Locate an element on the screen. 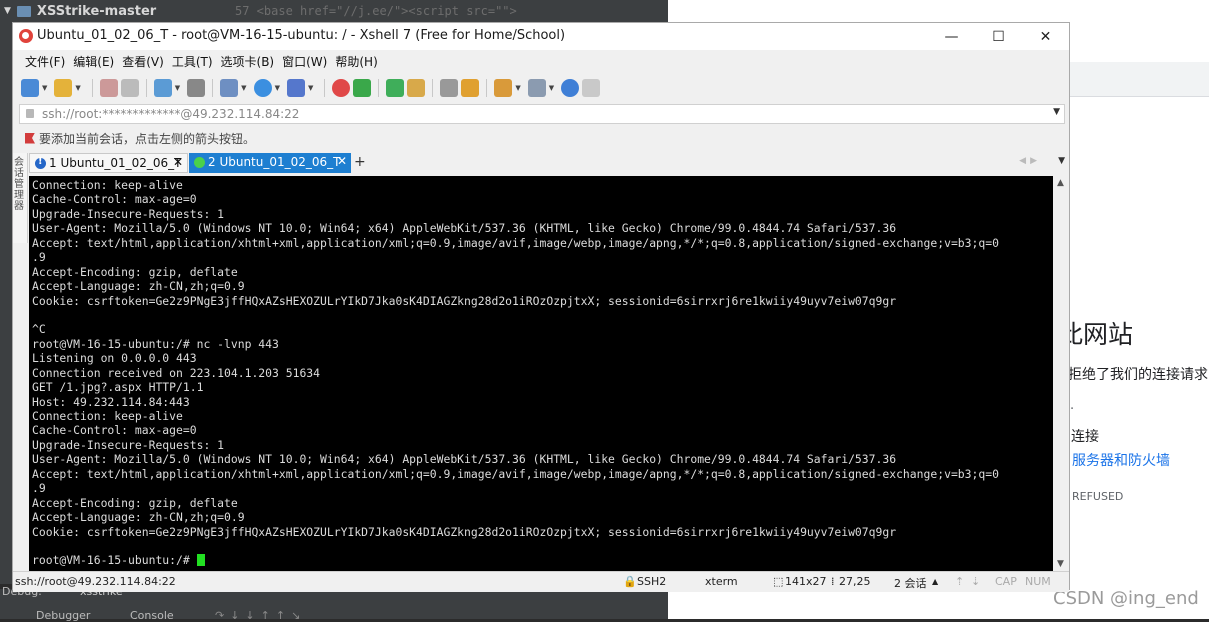 This screenshot has width=1209, height=622. find-icon is located at coordinates (196, 88).